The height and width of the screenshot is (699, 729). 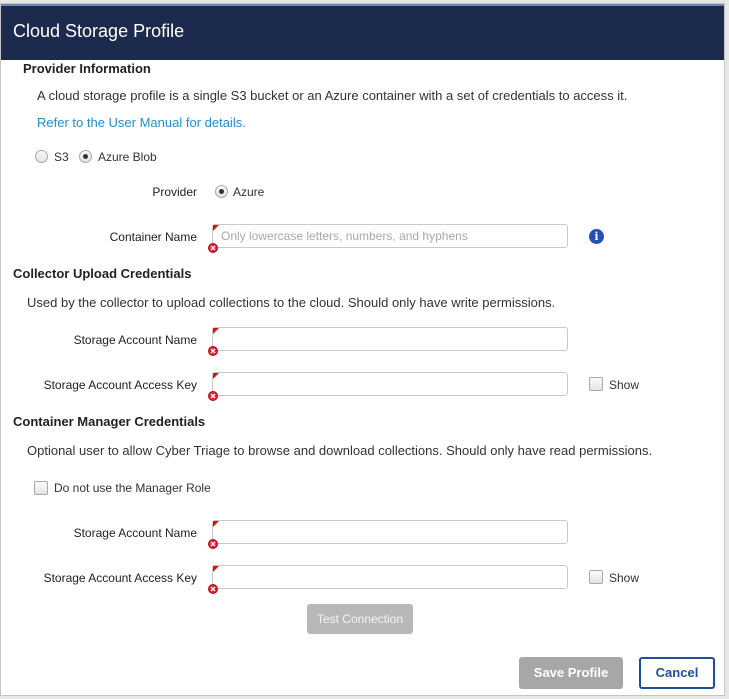 I want to click on collector-access-key-label: Storage Account Access Key, so click(x=120, y=385).